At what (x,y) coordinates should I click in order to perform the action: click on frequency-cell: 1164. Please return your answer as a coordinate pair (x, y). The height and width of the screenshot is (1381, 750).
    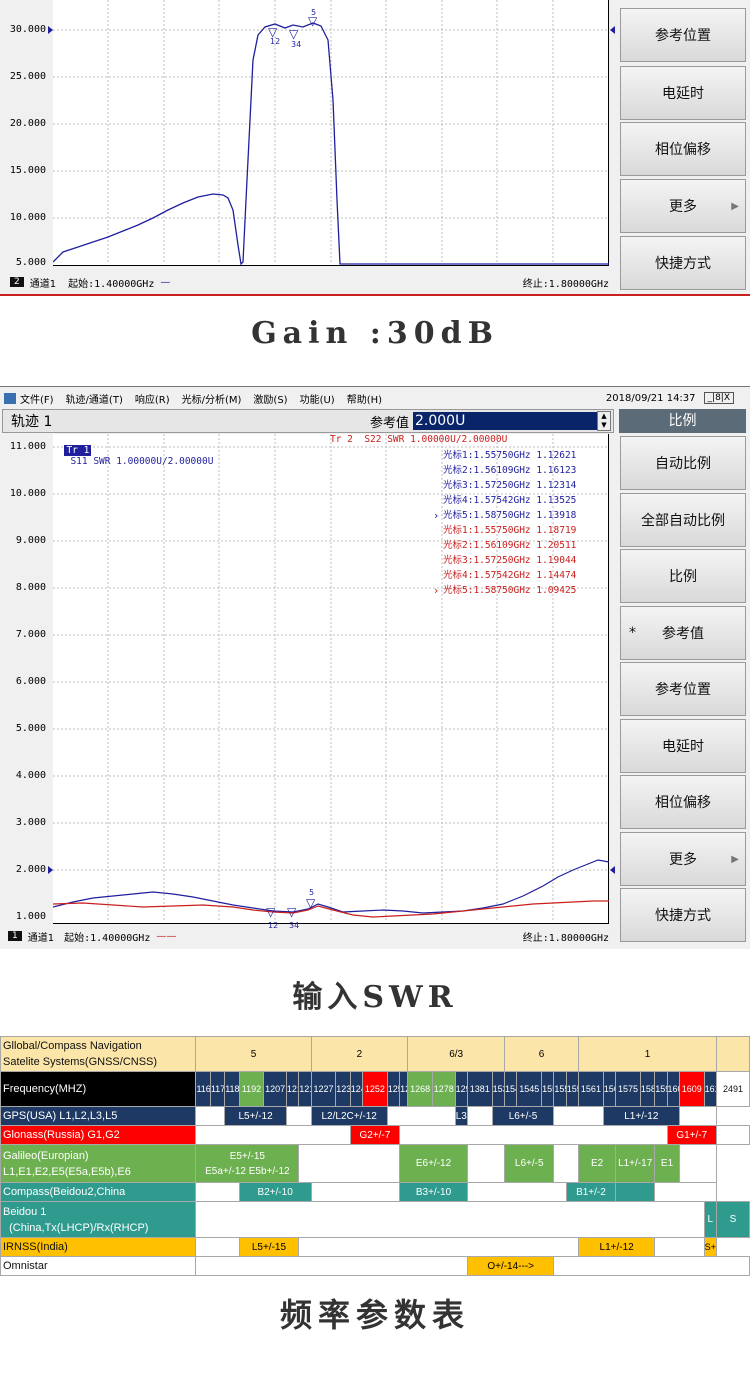
    Looking at the image, I should click on (203, 1089).